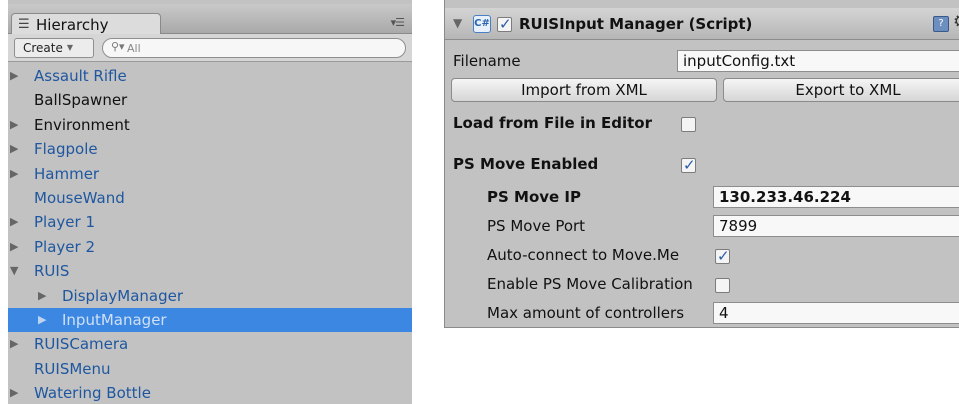 The image size is (959, 404). Describe the element at coordinates (586, 313) in the screenshot. I see `max-controllers-label: Max amount of controllers` at that location.